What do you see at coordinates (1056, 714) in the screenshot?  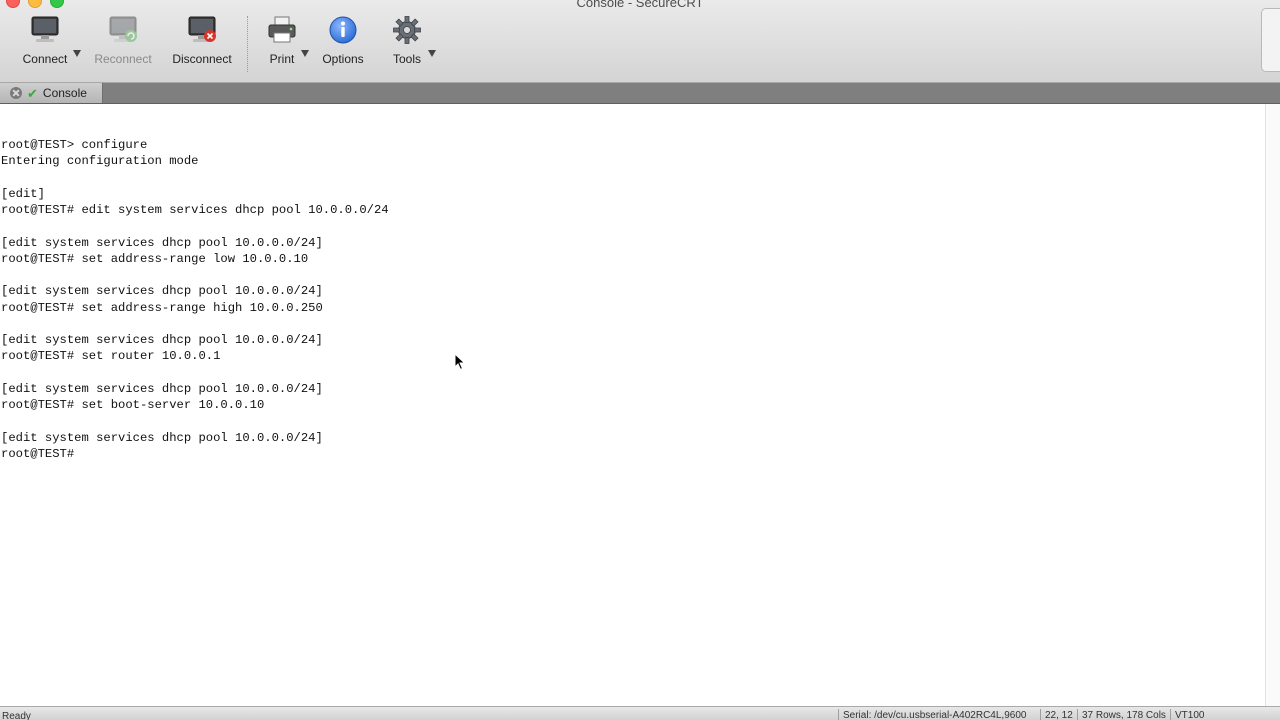 I see `status-cursor-position: 22, 12` at bounding box center [1056, 714].